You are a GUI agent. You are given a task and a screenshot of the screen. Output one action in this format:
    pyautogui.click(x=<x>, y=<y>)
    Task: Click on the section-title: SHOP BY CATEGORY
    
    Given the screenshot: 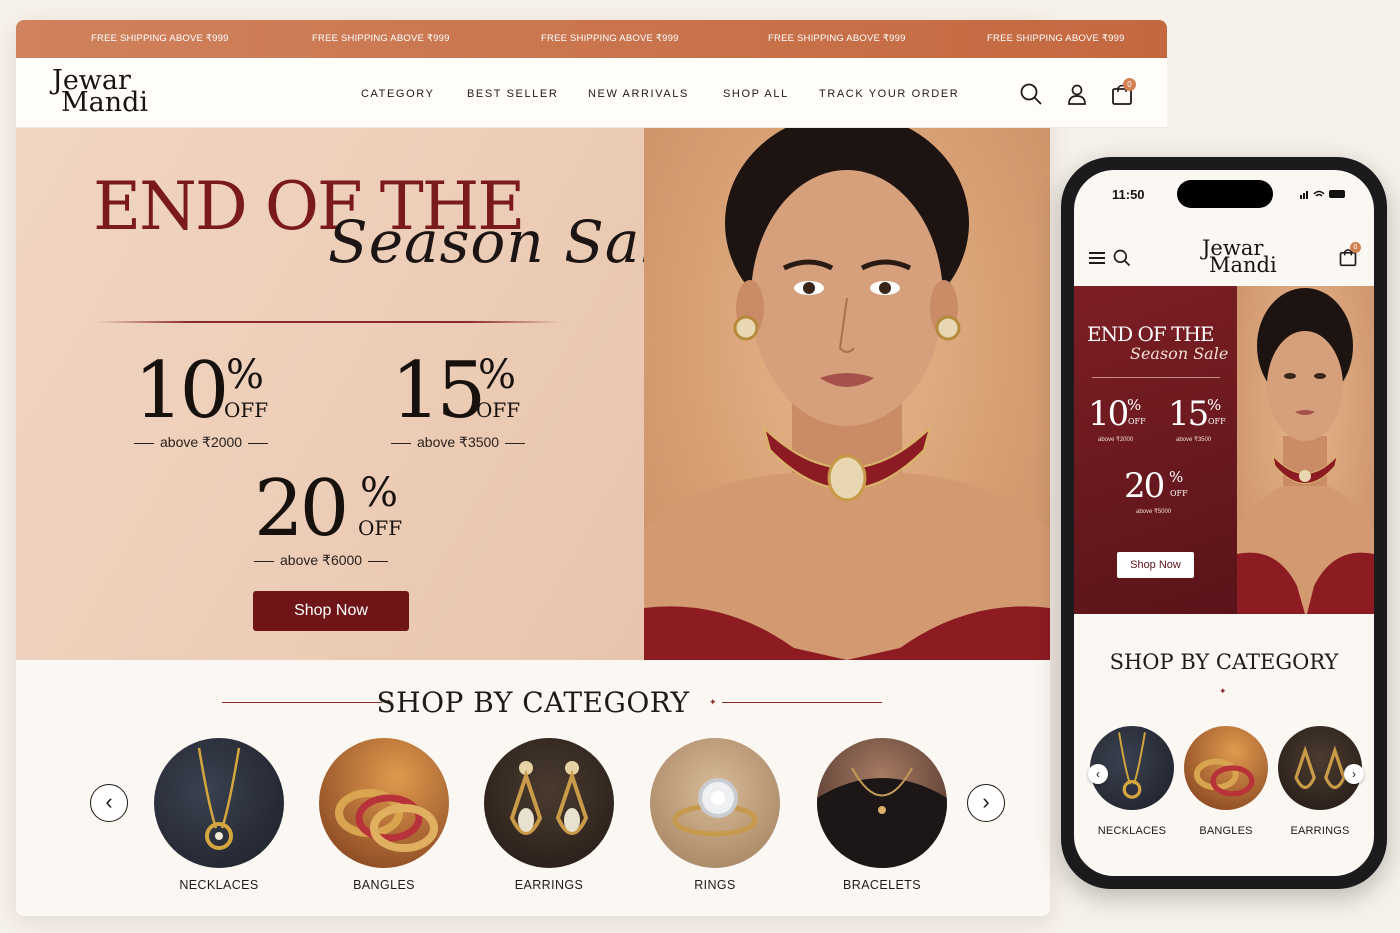 What is the action you would take?
    pyautogui.click(x=533, y=702)
    